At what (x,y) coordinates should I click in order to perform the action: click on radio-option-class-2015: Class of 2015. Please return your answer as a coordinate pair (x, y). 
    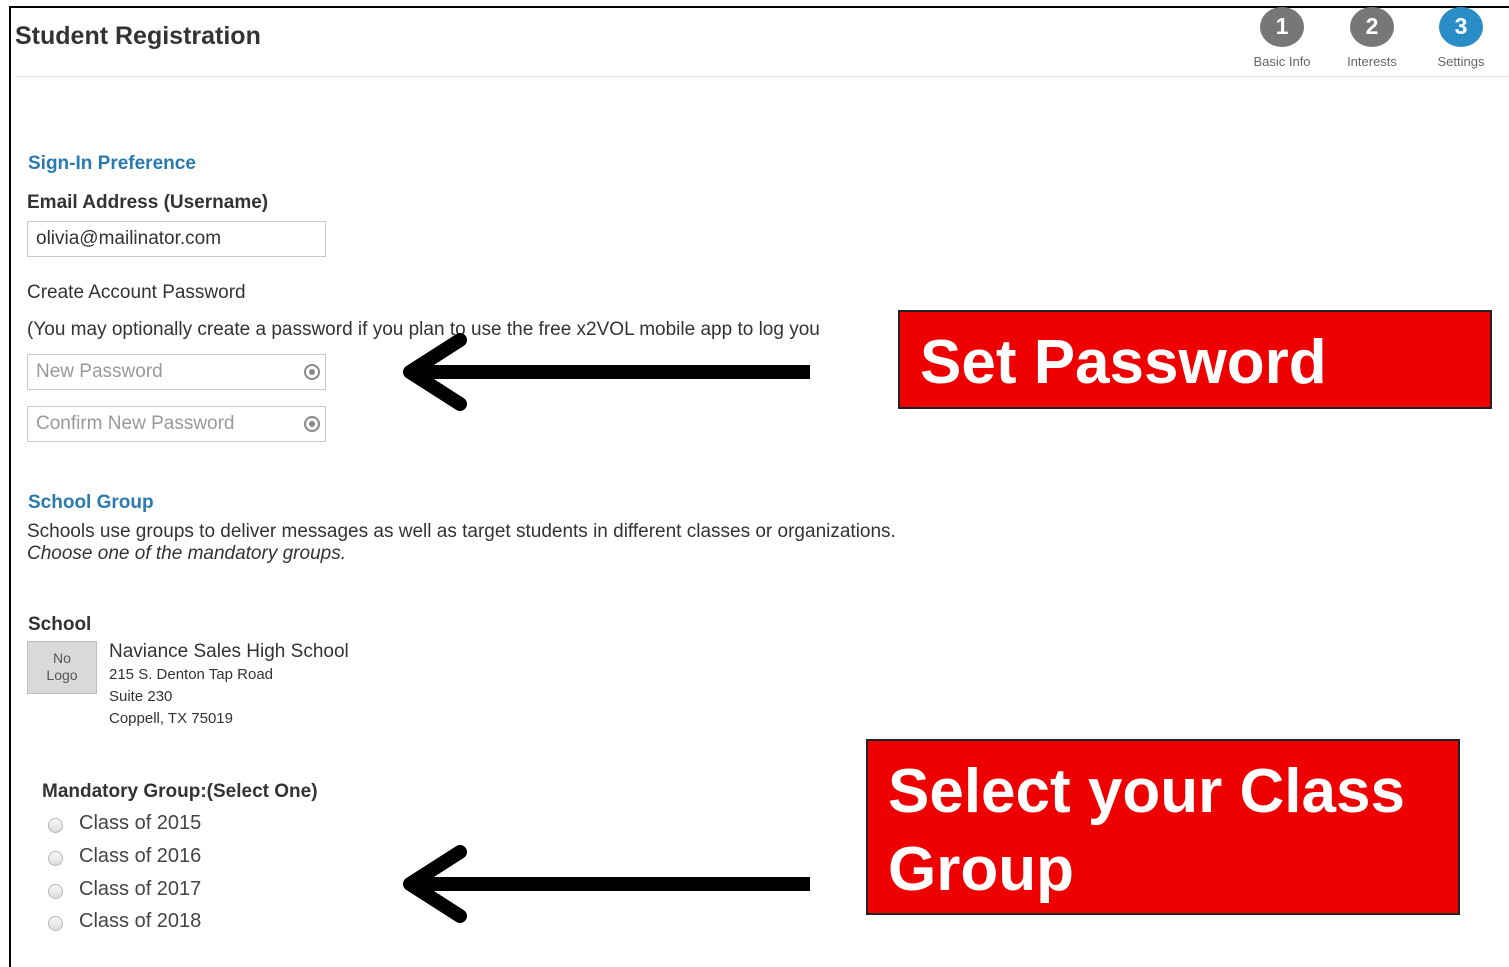
    Looking at the image, I should click on (124, 823).